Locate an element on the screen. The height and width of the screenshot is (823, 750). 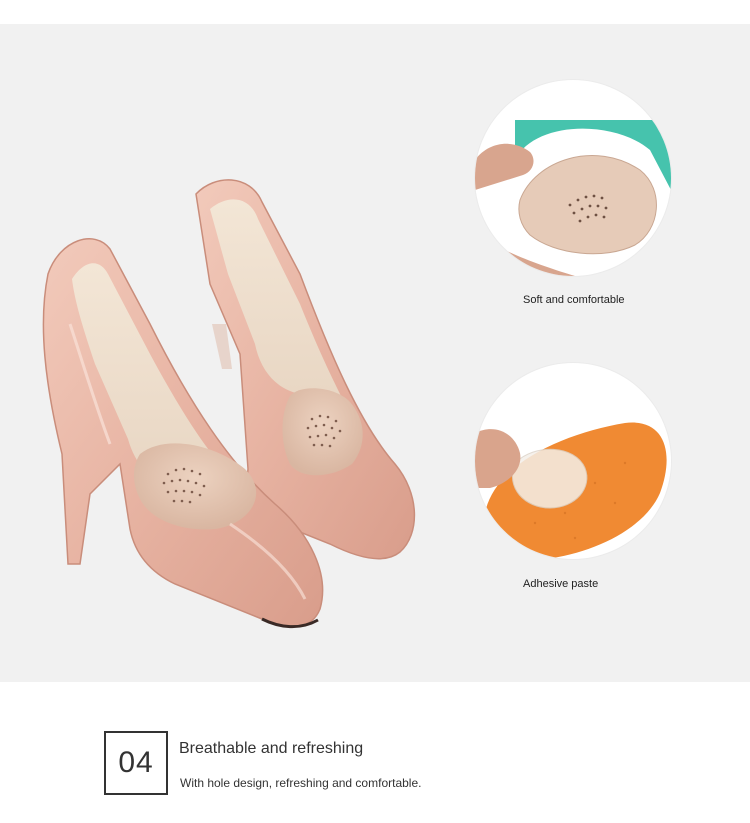
caption-adhesive: Adhesive paste is located at coordinates (561, 584).